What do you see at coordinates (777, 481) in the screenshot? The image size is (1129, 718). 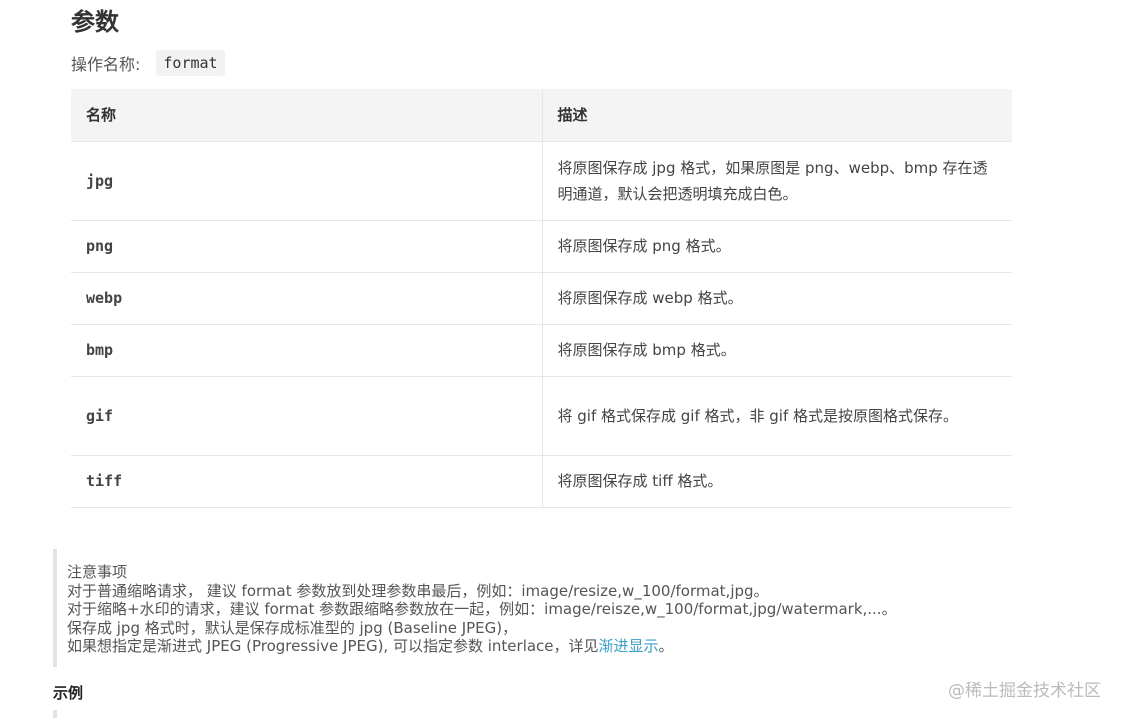 I see `row-desc-cell: 将原图保存成 tiff 格式。` at bounding box center [777, 481].